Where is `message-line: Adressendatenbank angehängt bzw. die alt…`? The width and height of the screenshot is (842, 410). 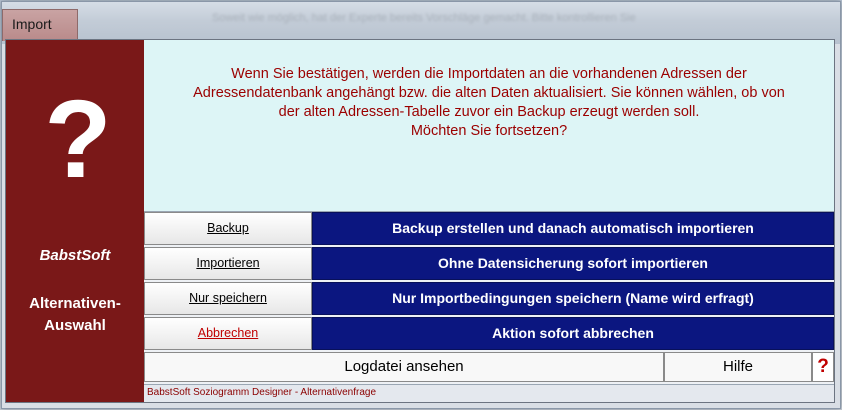 message-line: Adressendatenbank angehängt bzw. die alt… is located at coordinates (489, 93).